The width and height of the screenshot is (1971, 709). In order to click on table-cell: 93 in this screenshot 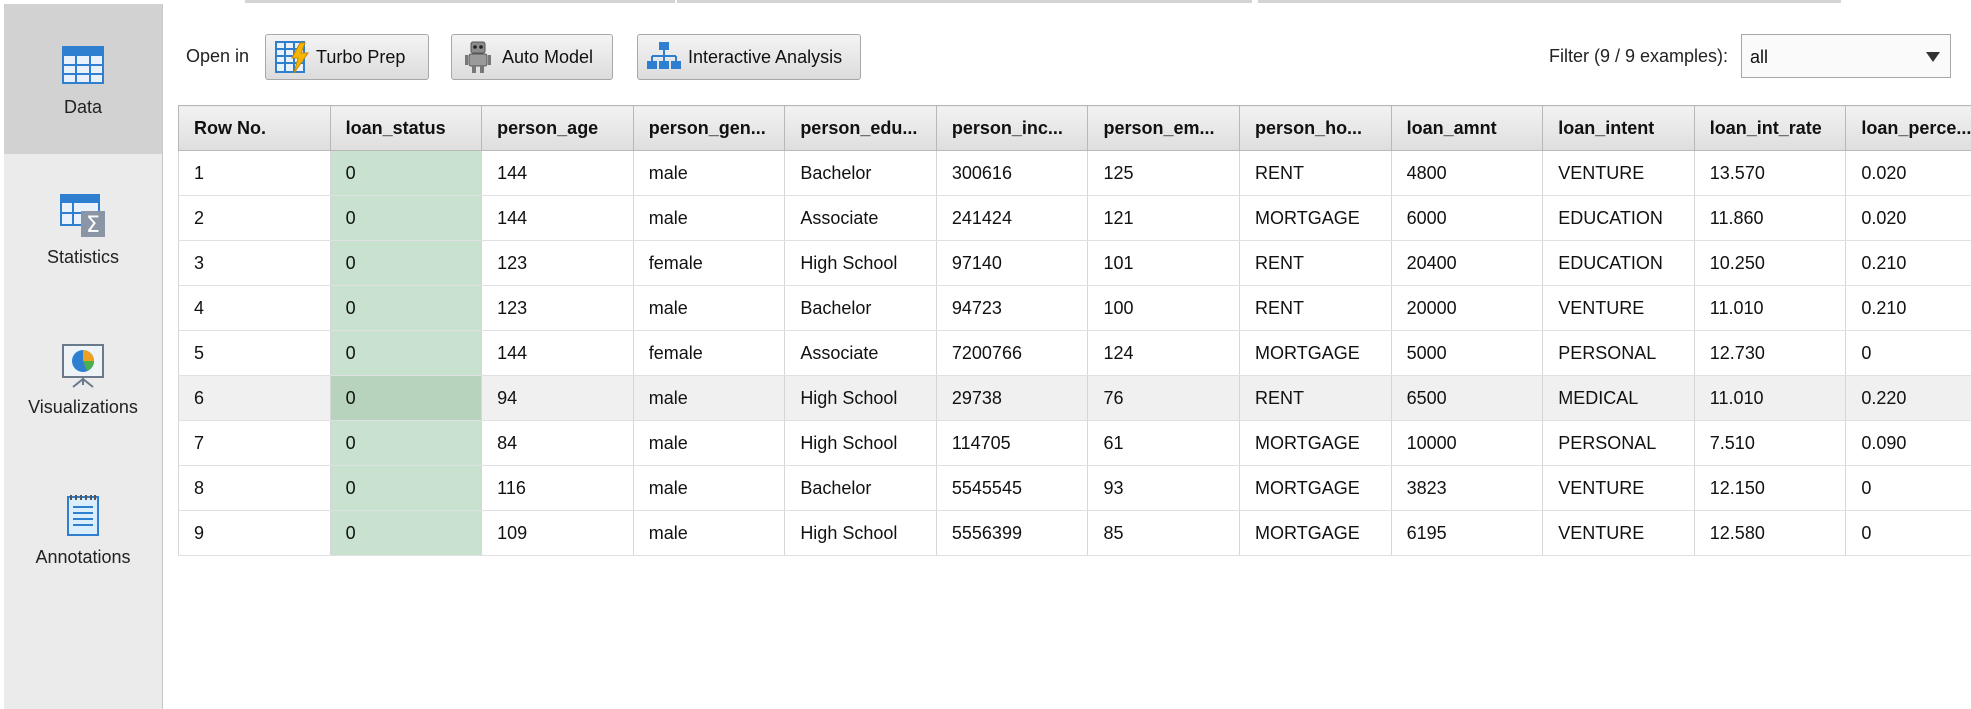, I will do `click(1164, 488)`.